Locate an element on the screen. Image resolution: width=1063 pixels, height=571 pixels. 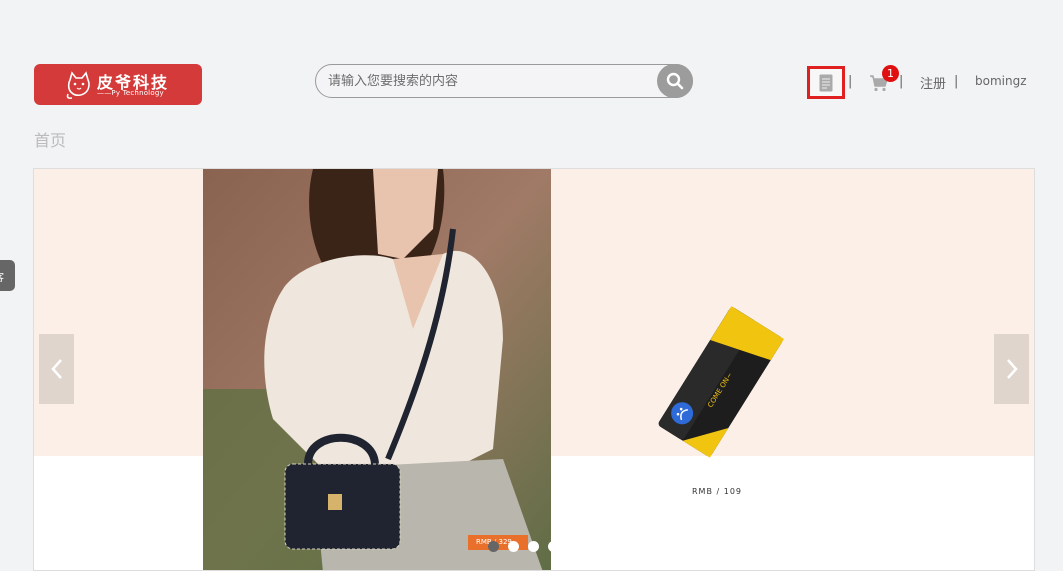
carousel-prev-button is located at coordinates (56, 369).